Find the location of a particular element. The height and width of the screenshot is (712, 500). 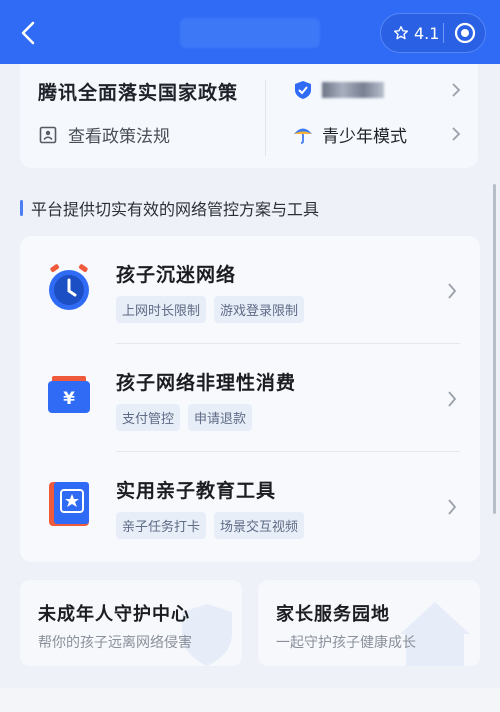

teen-mode-label: 青少年模式 is located at coordinates (364, 136).